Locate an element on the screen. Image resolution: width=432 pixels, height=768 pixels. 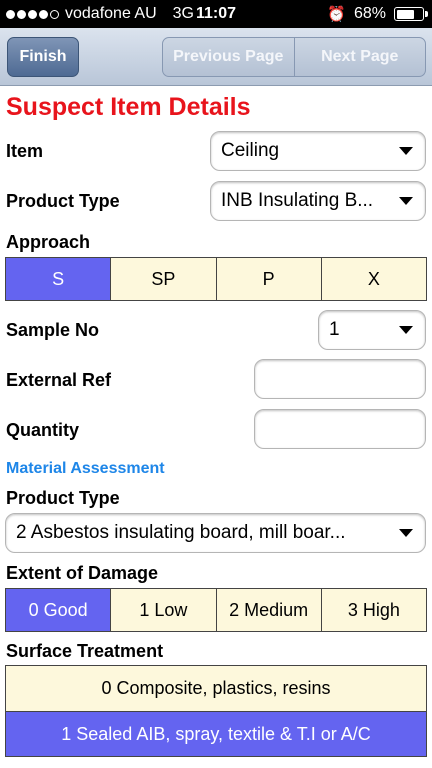
sample-no-select: 1 is located at coordinates (372, 330).